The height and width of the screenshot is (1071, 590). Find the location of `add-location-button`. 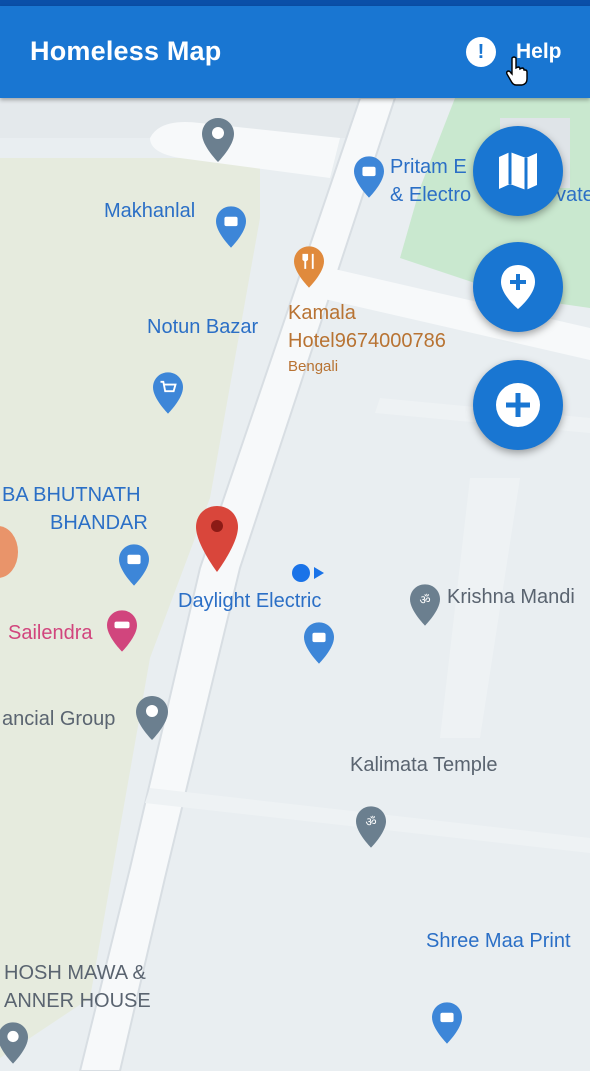

add-location-button is located at coordinates (518, 287).